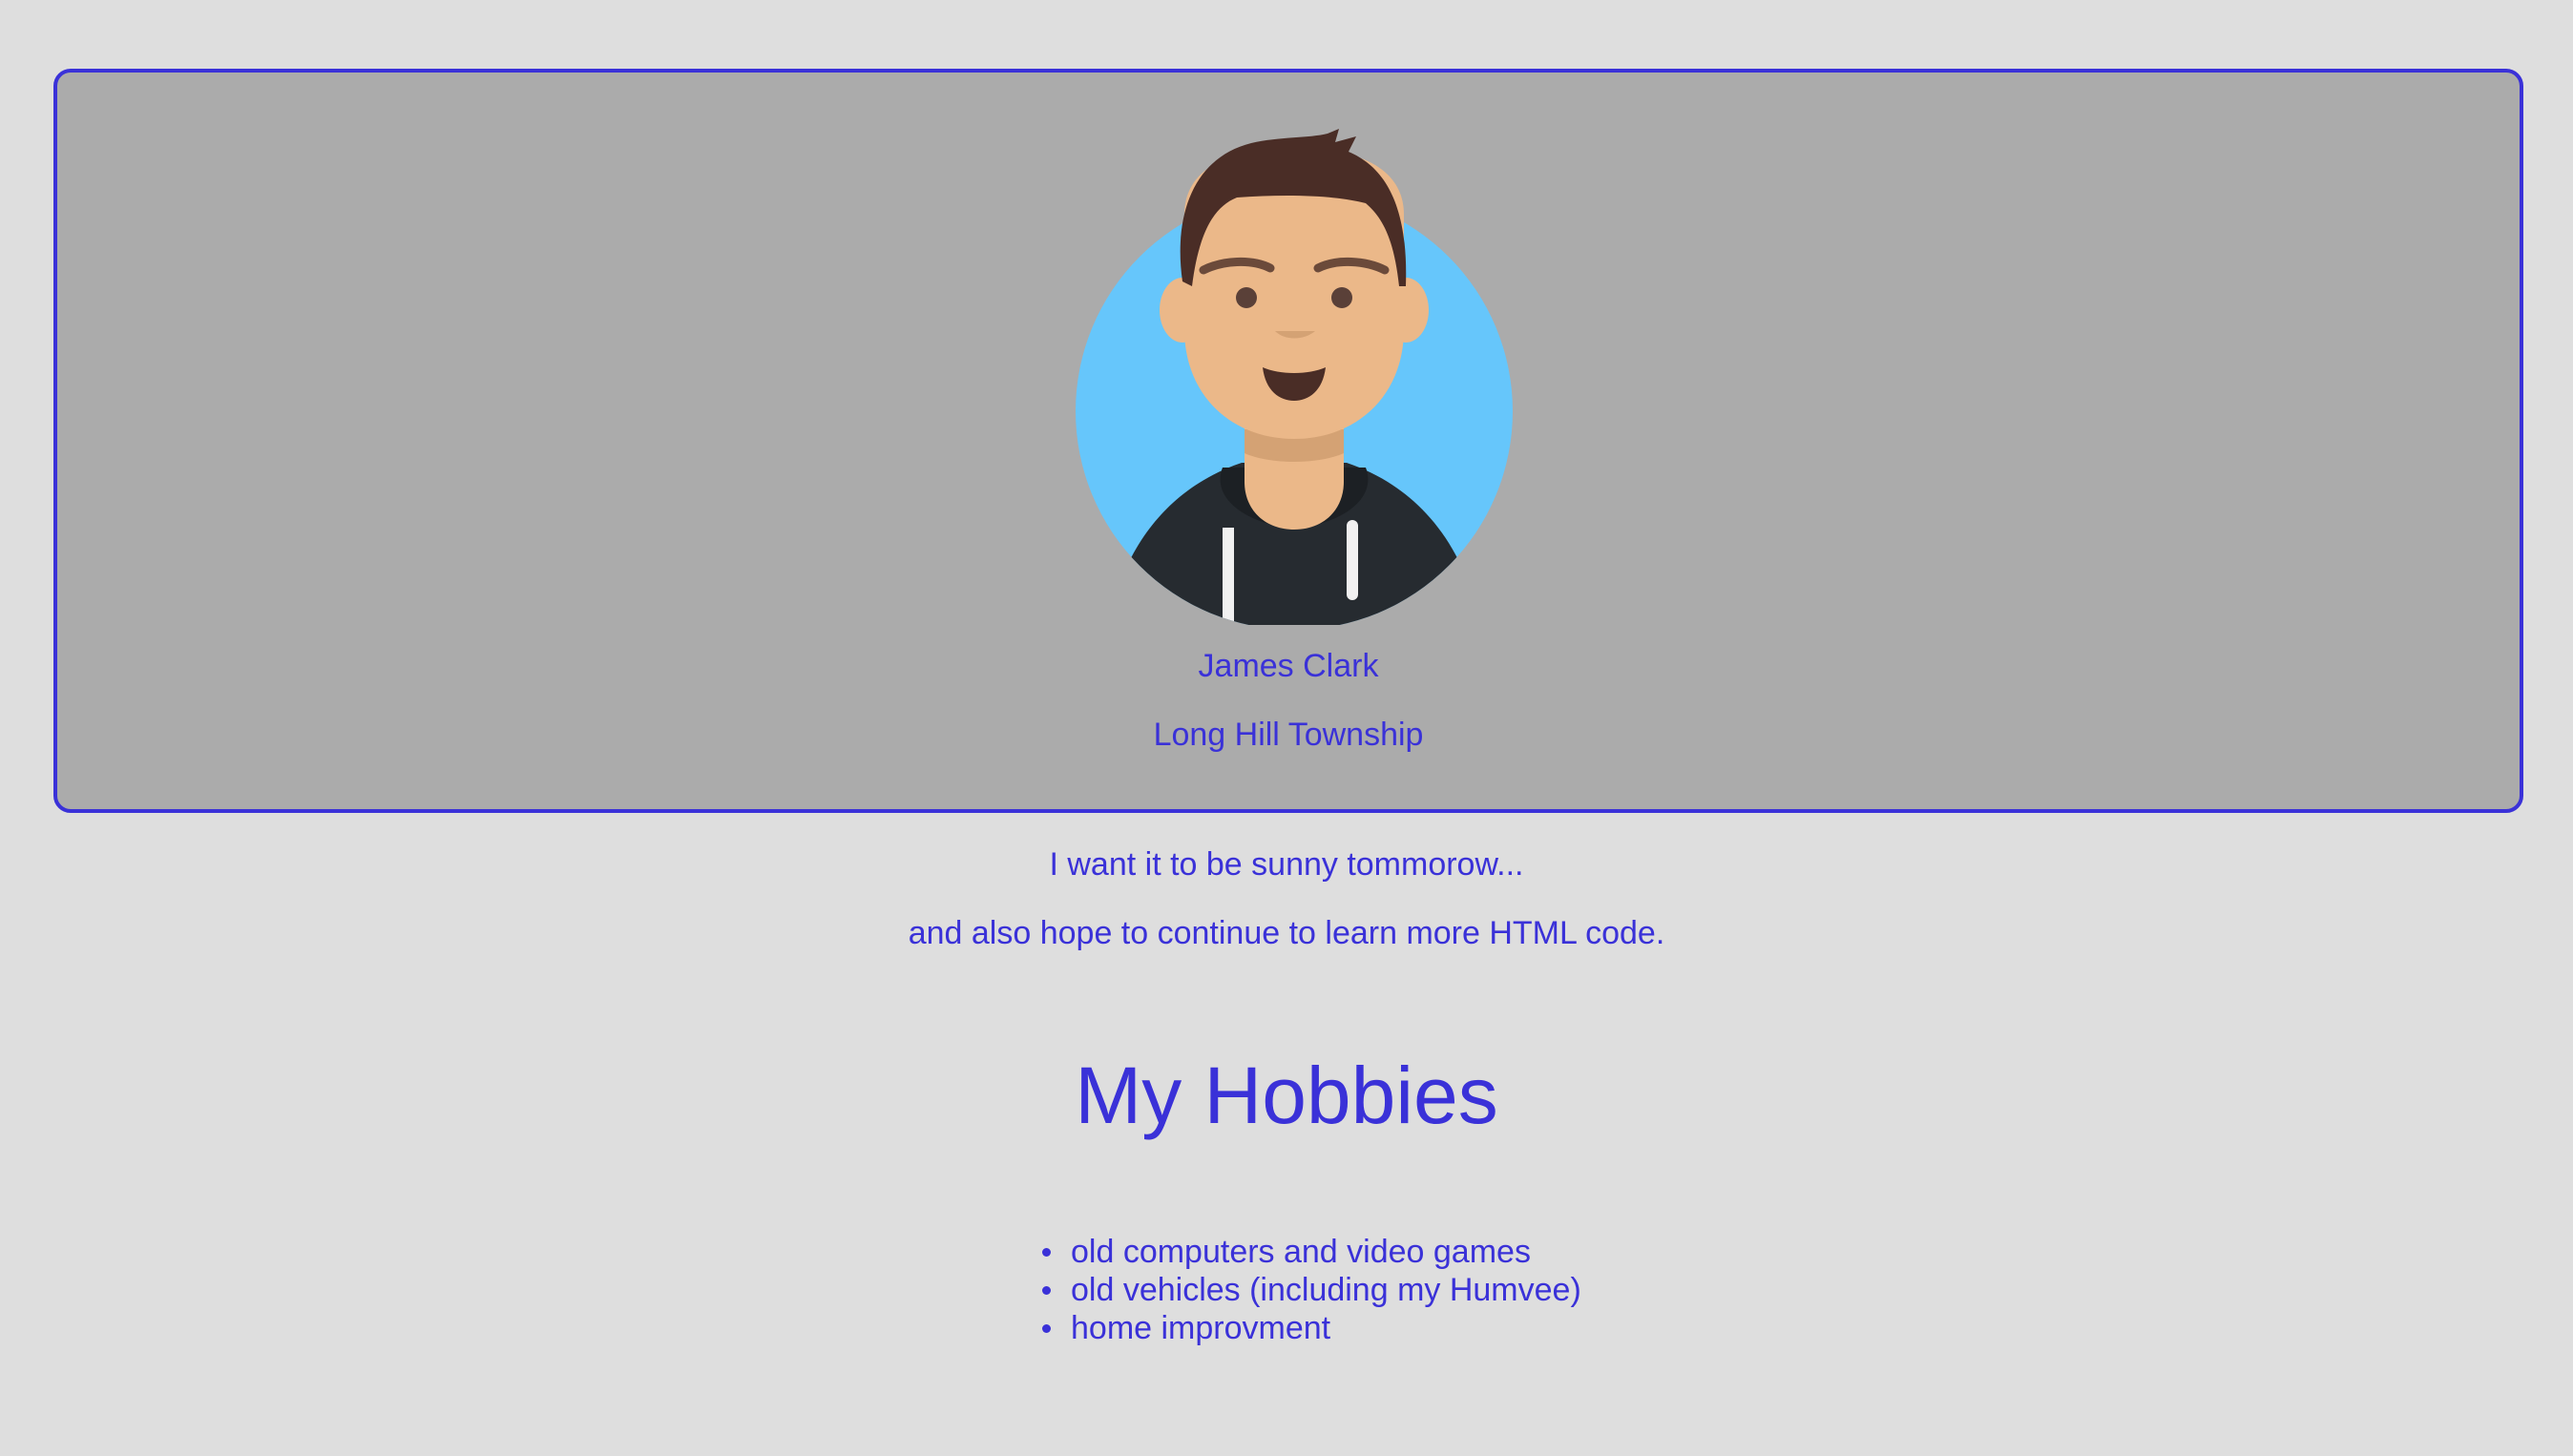  What do you see at coordinates (1289, 666) in the screenshot?
I see `profile-name: James Clark` at bounding box center [1289, 666].